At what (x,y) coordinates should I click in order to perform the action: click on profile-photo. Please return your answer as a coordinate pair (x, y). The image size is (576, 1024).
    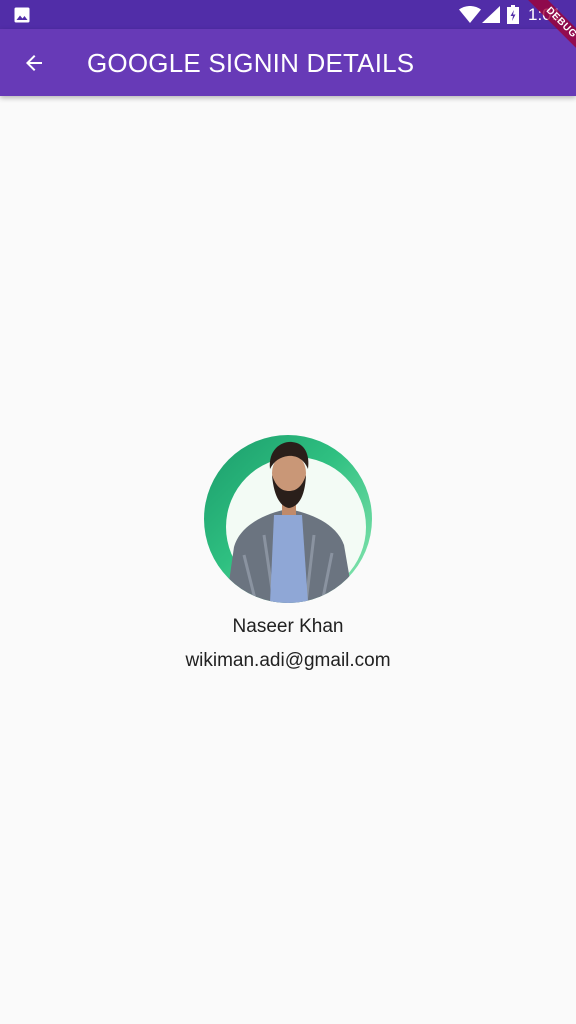
    Looking at the image, I should click on (296, 522).